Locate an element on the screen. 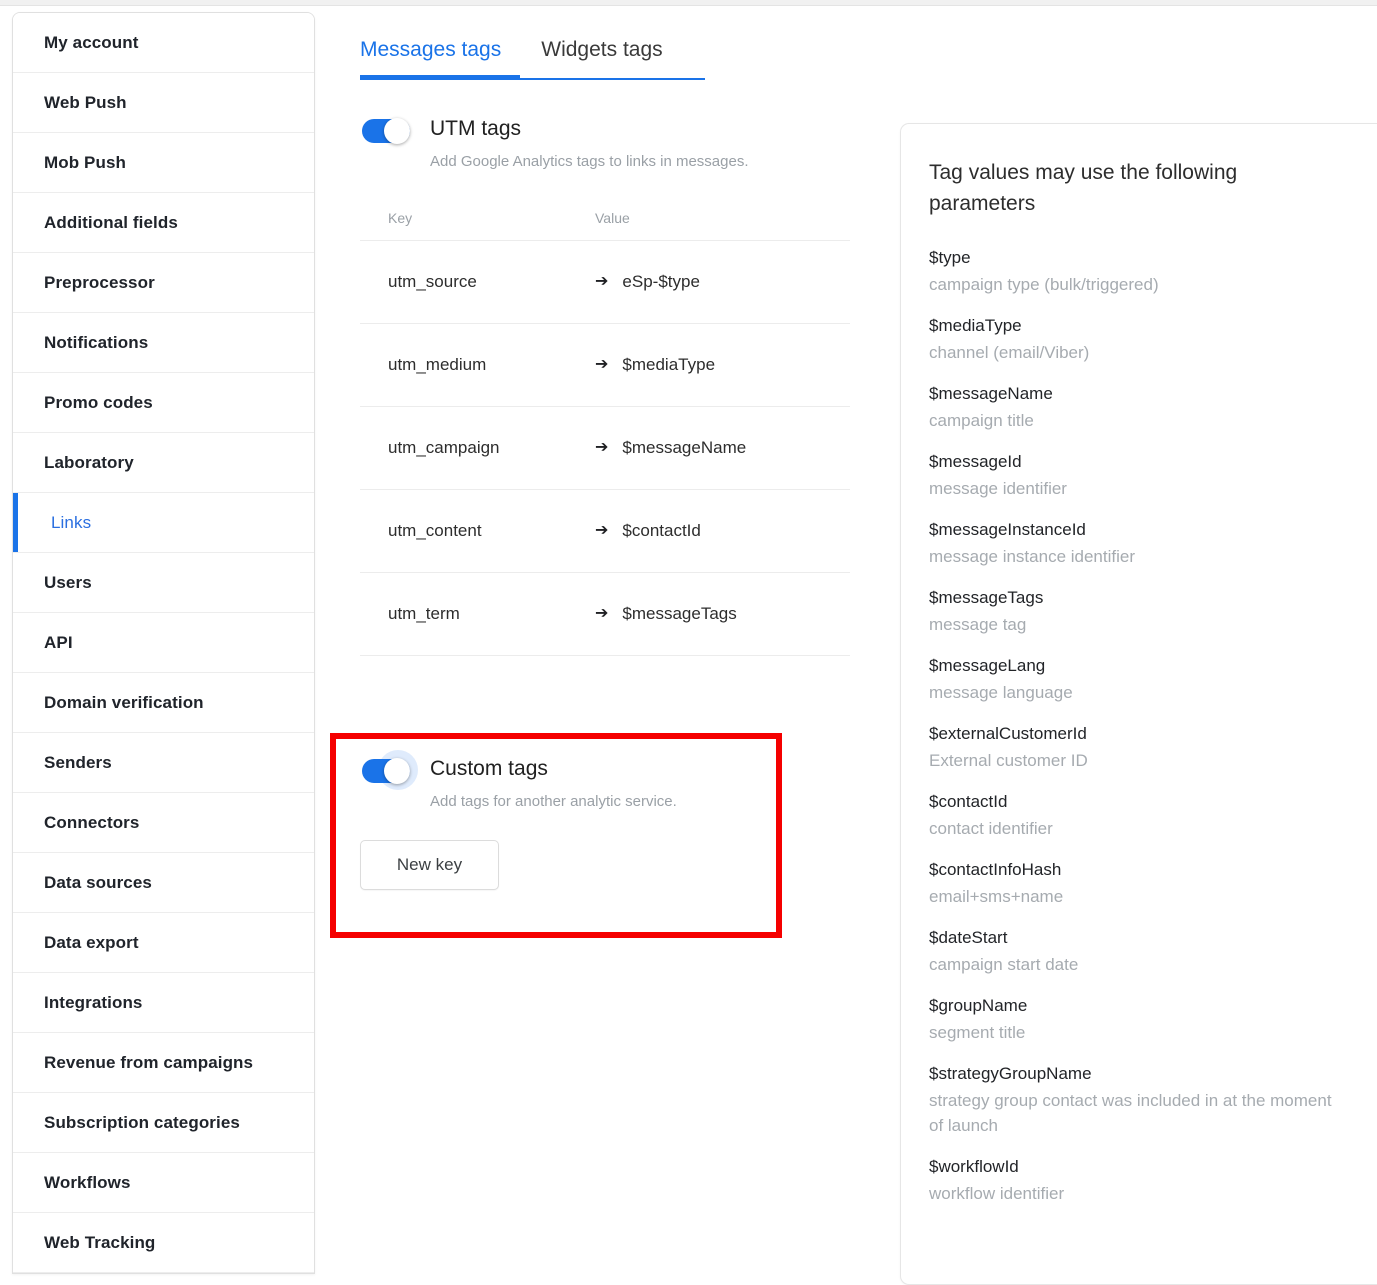 The width and height of the screenshot is (1377, 1285). sidebar-item-connectors: Connectors is located at coordinates (163, 823).